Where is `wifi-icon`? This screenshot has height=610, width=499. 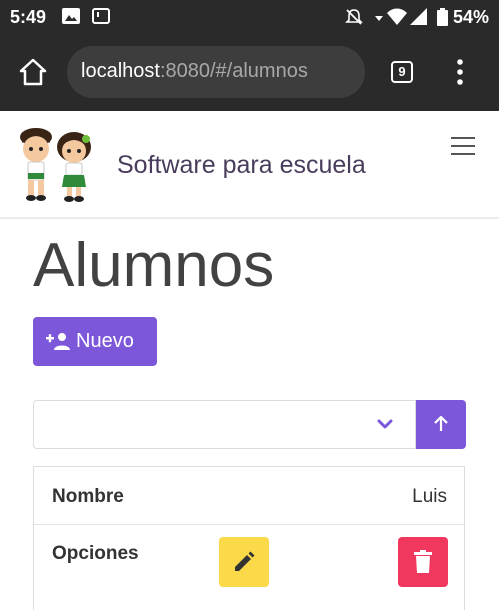 wifi-icon is located at coordinates (397, 16).